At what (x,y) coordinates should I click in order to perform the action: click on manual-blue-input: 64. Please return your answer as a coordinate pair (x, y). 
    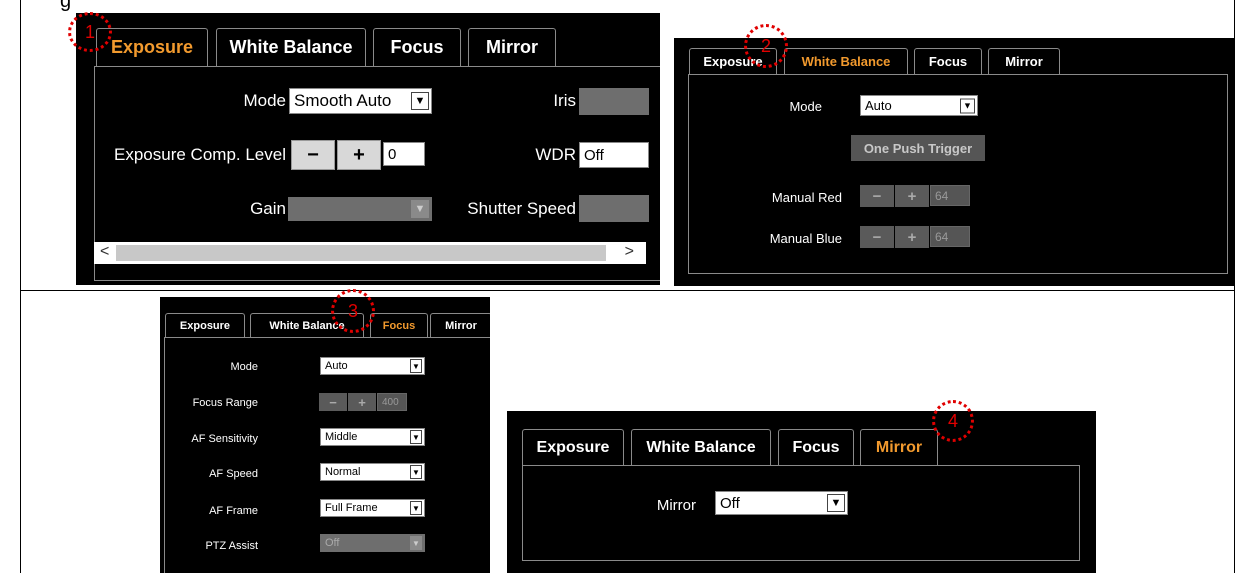
    Looking at the image, I should click on (950, 236).